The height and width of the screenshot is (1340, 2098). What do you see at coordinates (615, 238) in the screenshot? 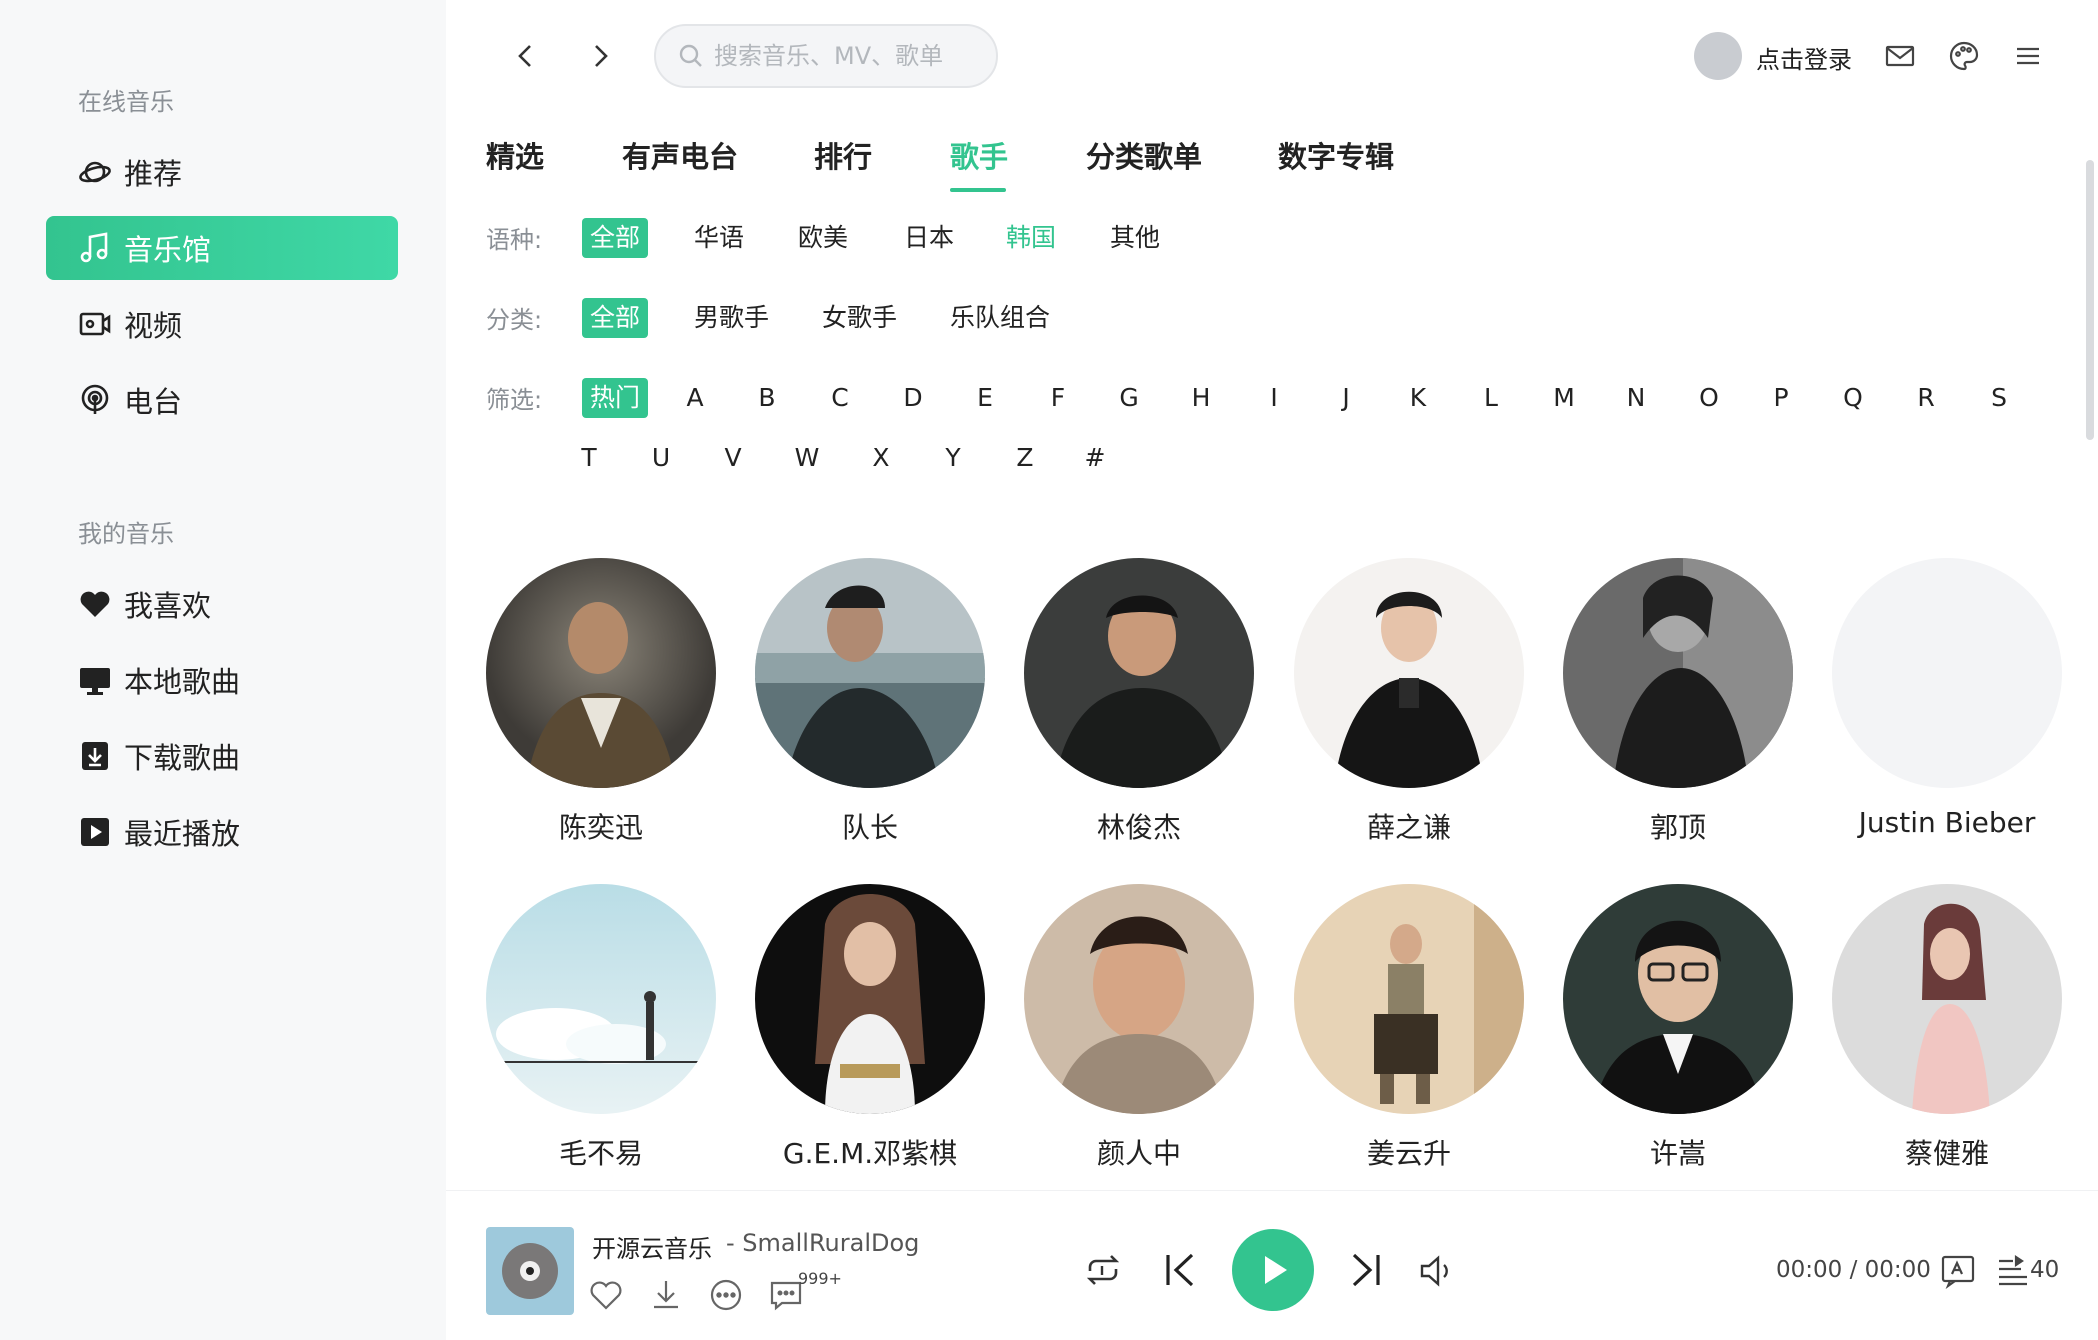
I see `language-option: 全部` at bounding box center [615, 238].